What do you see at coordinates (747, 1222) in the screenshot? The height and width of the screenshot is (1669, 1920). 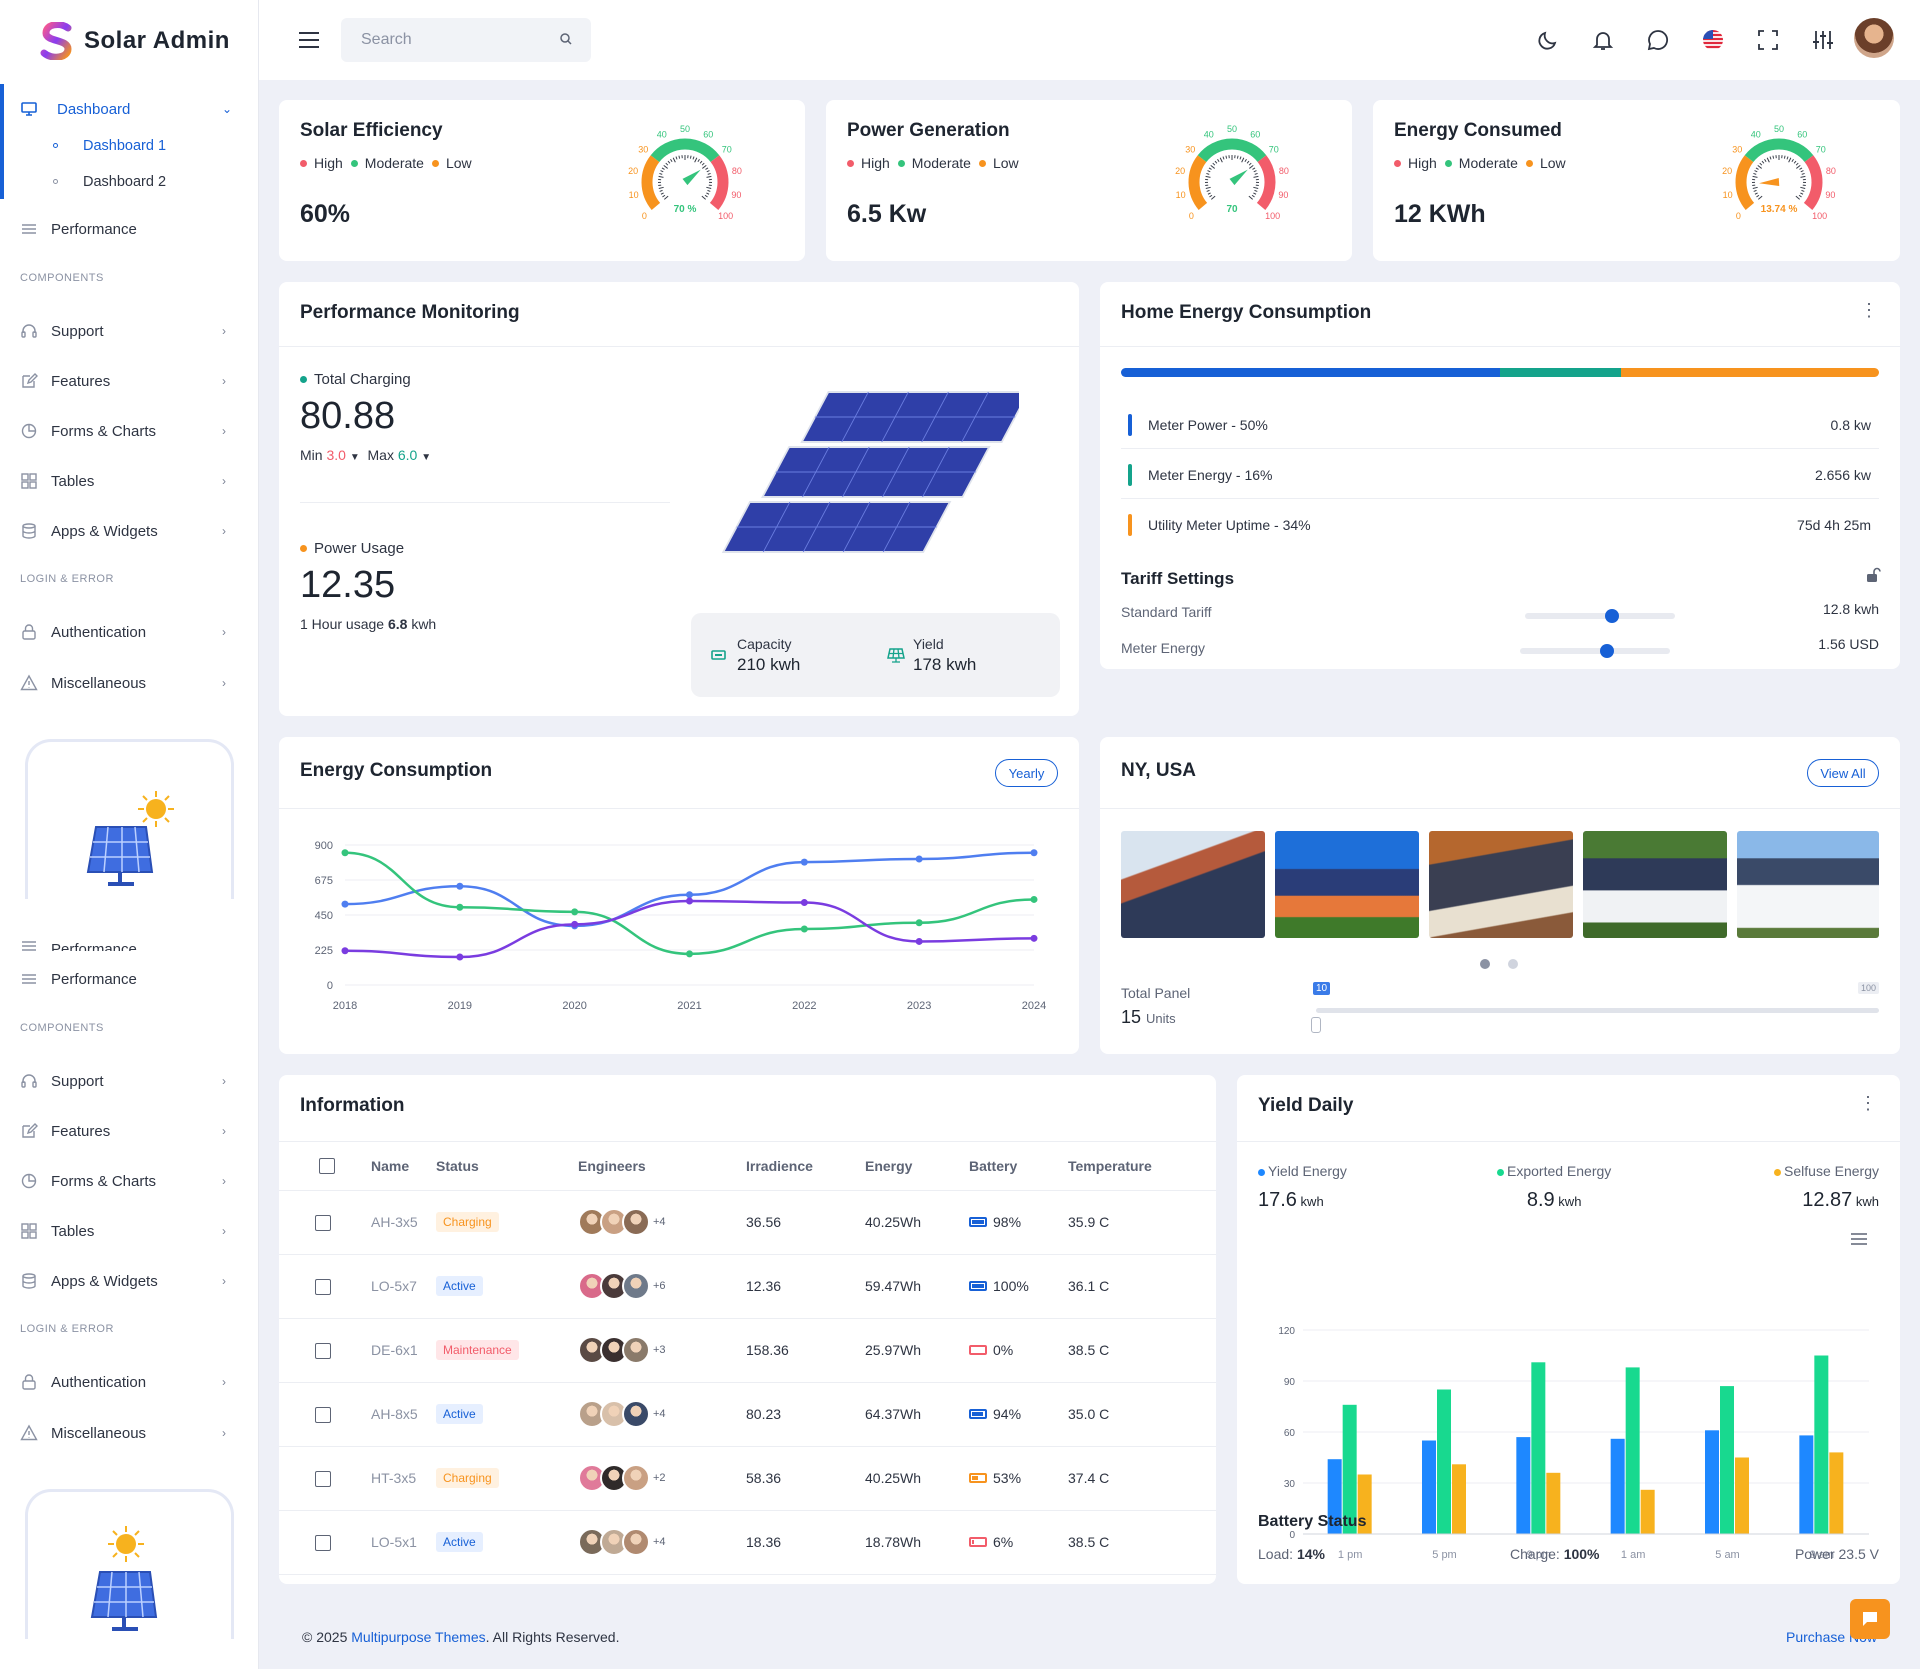 I see `table-row: AH-3x5 Charging +4 36.56 40.25Wh 98% 35.9 C` at bounding box center [747, 1222].